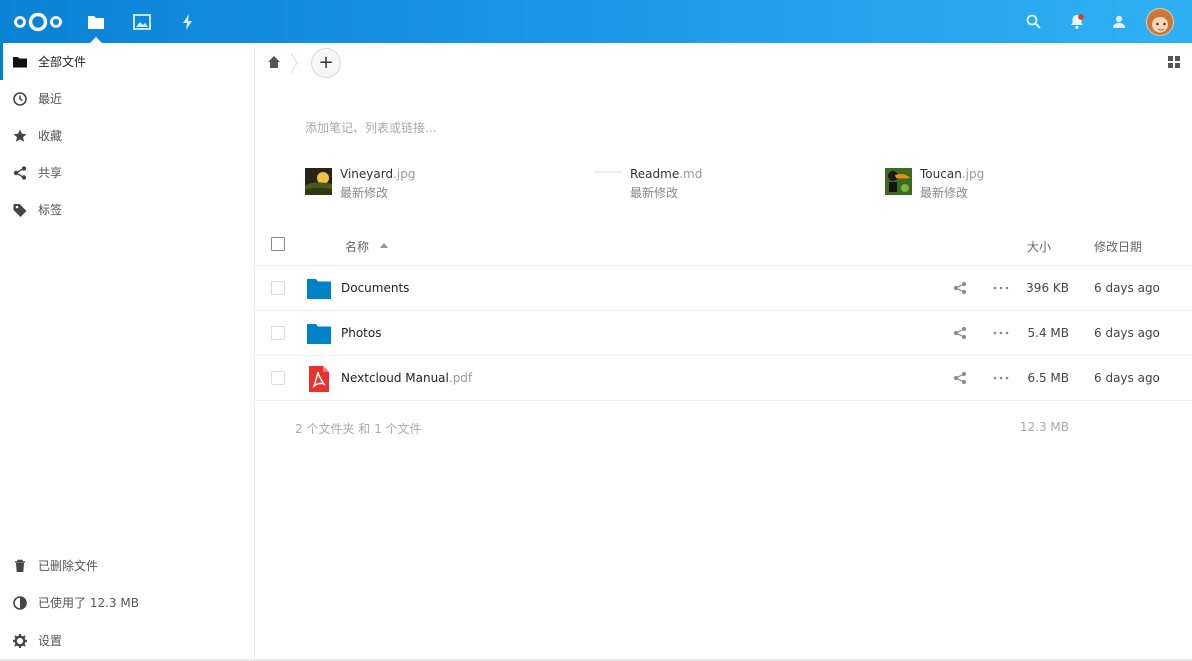  I want to click on sidebar-item-shared: 共享, so click(127, 172).